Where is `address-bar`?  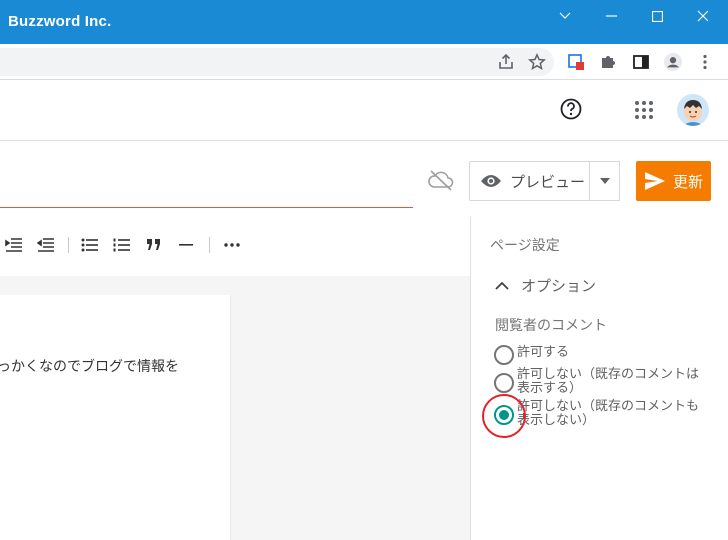
address-bar is located at coordinates (277, 62).